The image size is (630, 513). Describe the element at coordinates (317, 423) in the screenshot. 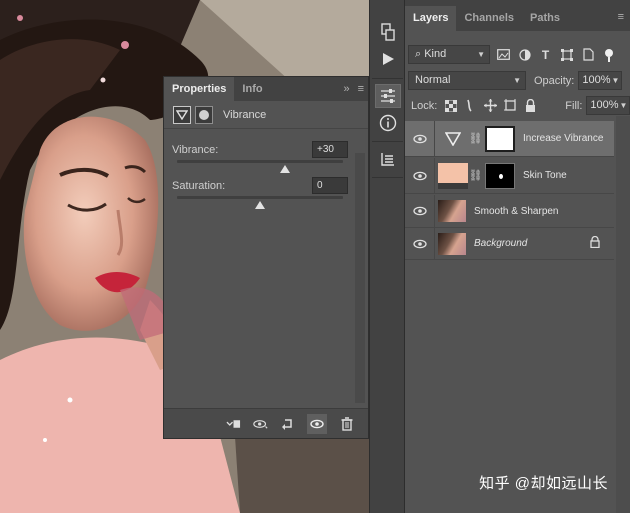

I see `visibility-icon` at that location.